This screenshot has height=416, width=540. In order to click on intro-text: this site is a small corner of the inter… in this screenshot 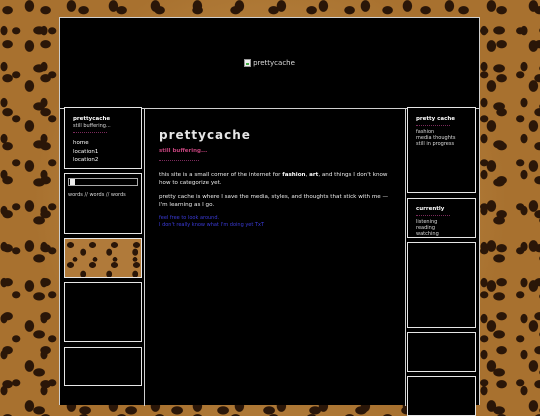, I will do `click(221, 175)`.